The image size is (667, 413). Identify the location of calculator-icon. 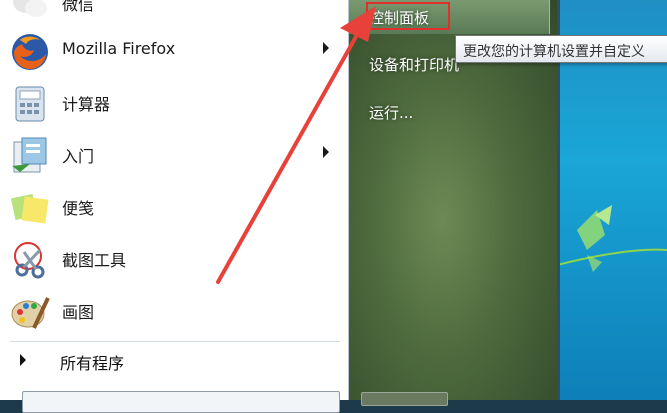
(30, 104).